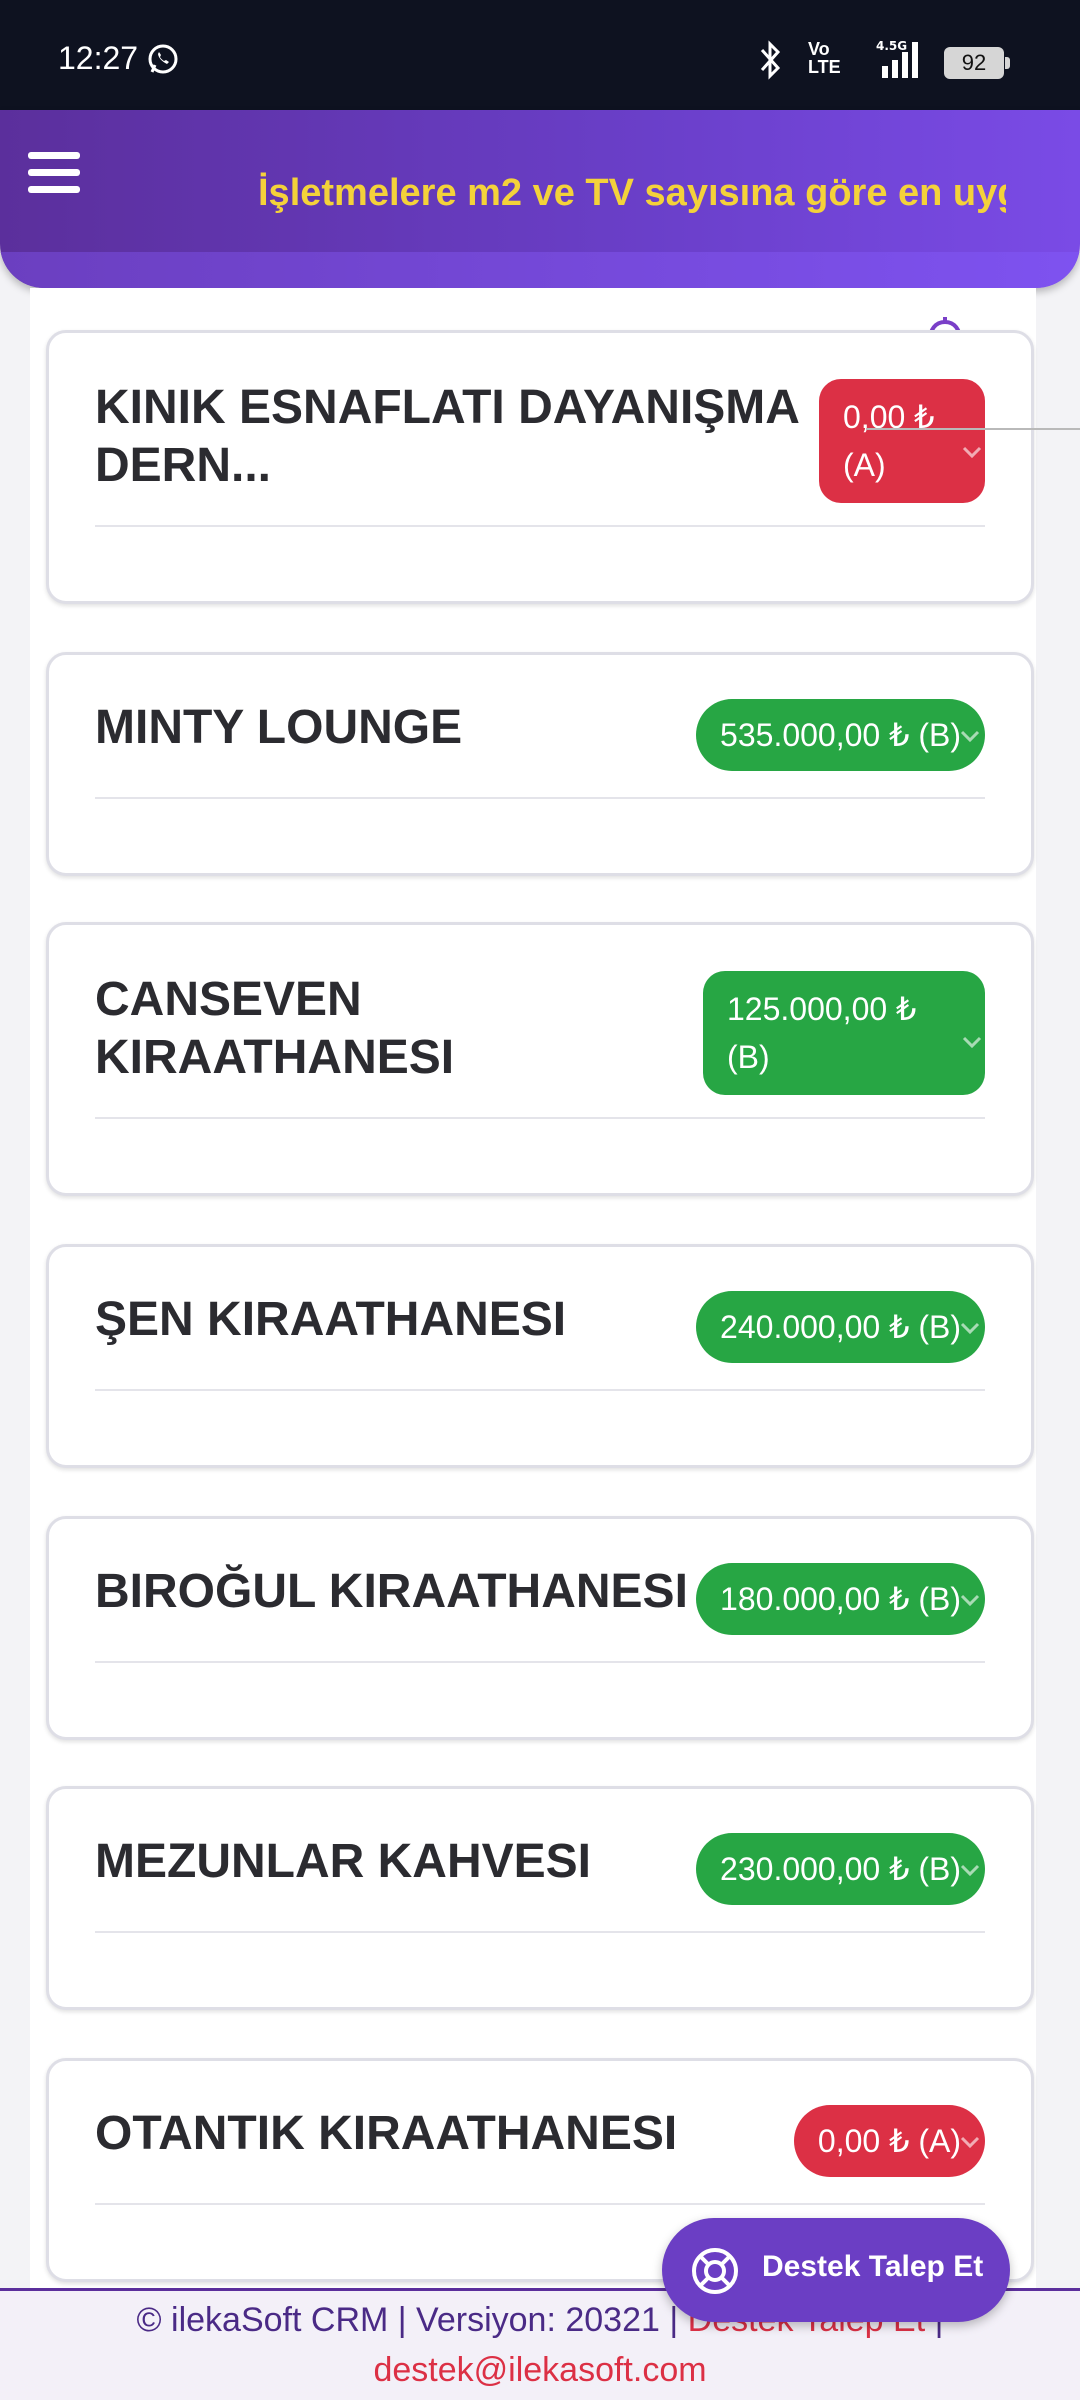 This screenshot has width=1080, height=2400. What do you see at coordinates (891, 46) in the screenshot?
I see `network-type: 4.5G` at bounding box center [891, 46].